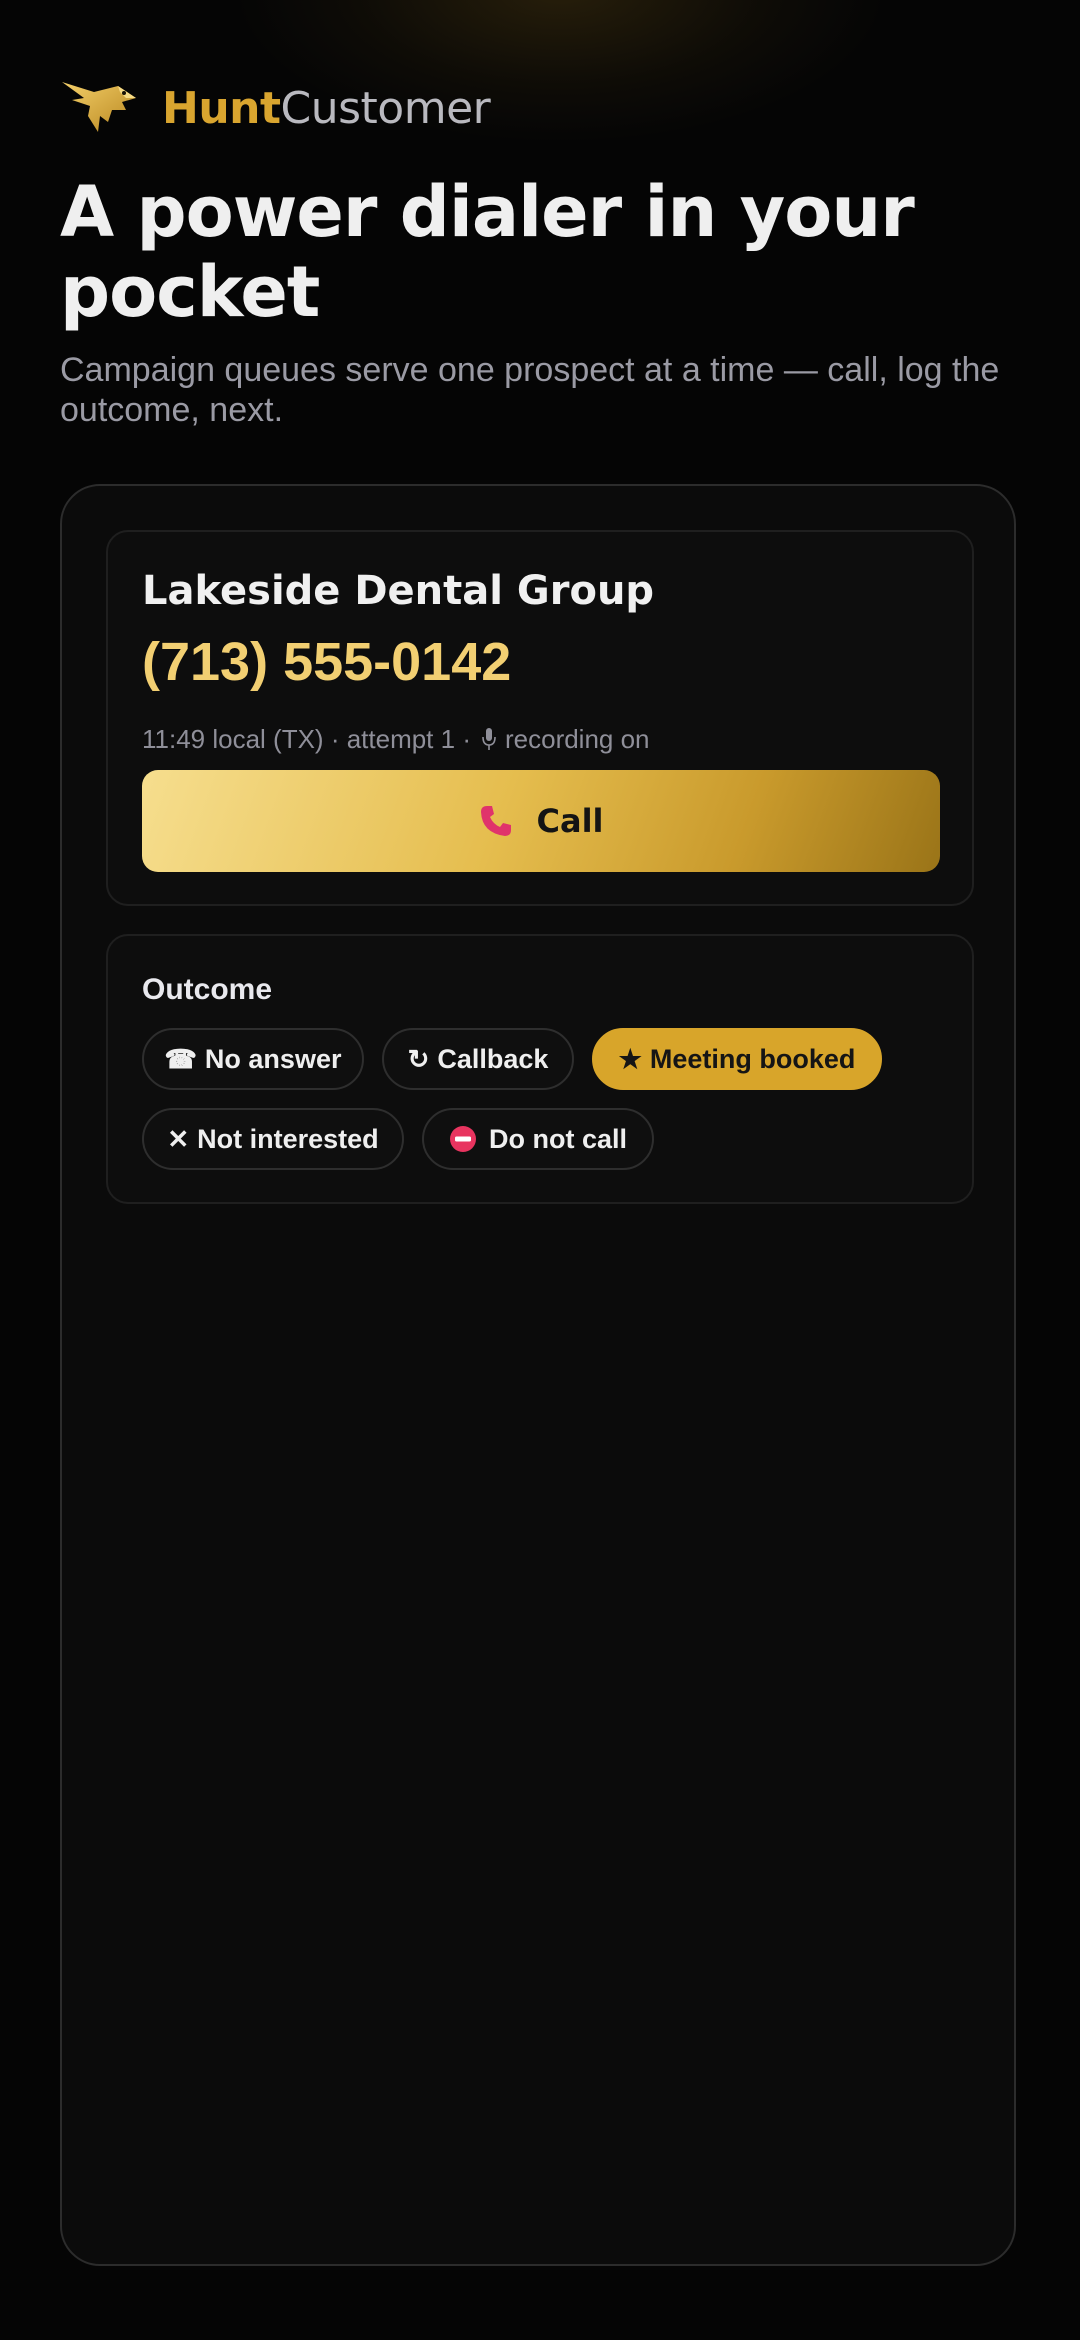  I want to click on page-title: A power dialer in your pocket, so click(487, 252).